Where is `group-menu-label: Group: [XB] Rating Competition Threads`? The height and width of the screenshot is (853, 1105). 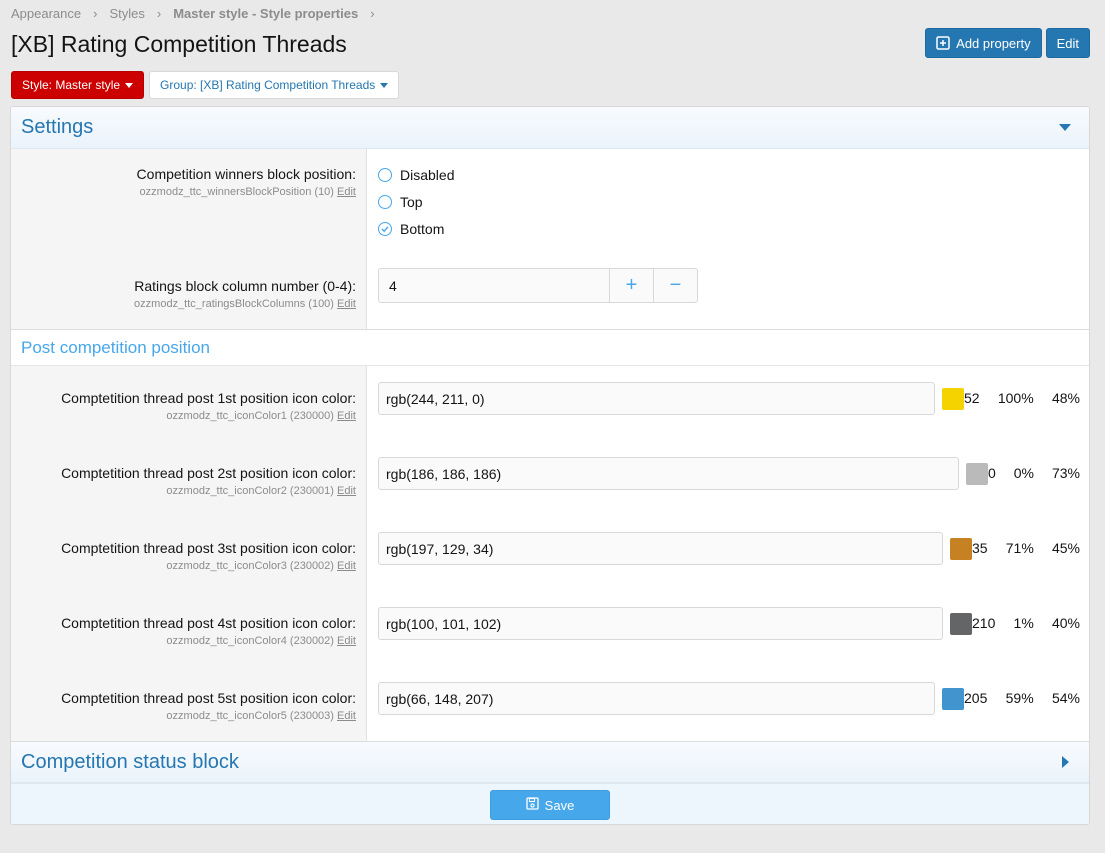 group-menu-label: Group: [XB] Rating Competition Threads is located at coordinates (268, 85).